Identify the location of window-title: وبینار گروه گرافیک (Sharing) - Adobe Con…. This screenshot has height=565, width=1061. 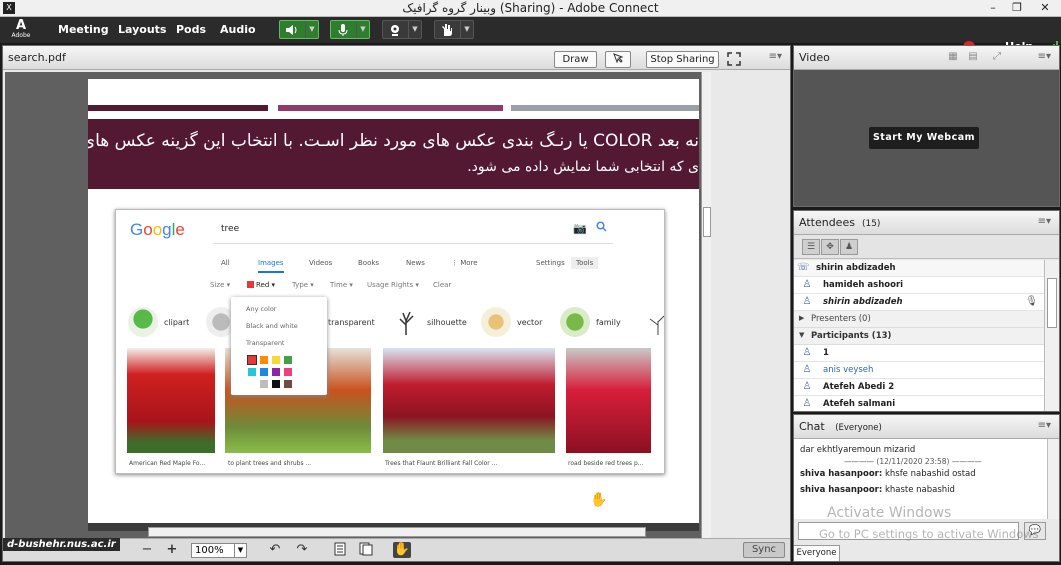
(530, 8).